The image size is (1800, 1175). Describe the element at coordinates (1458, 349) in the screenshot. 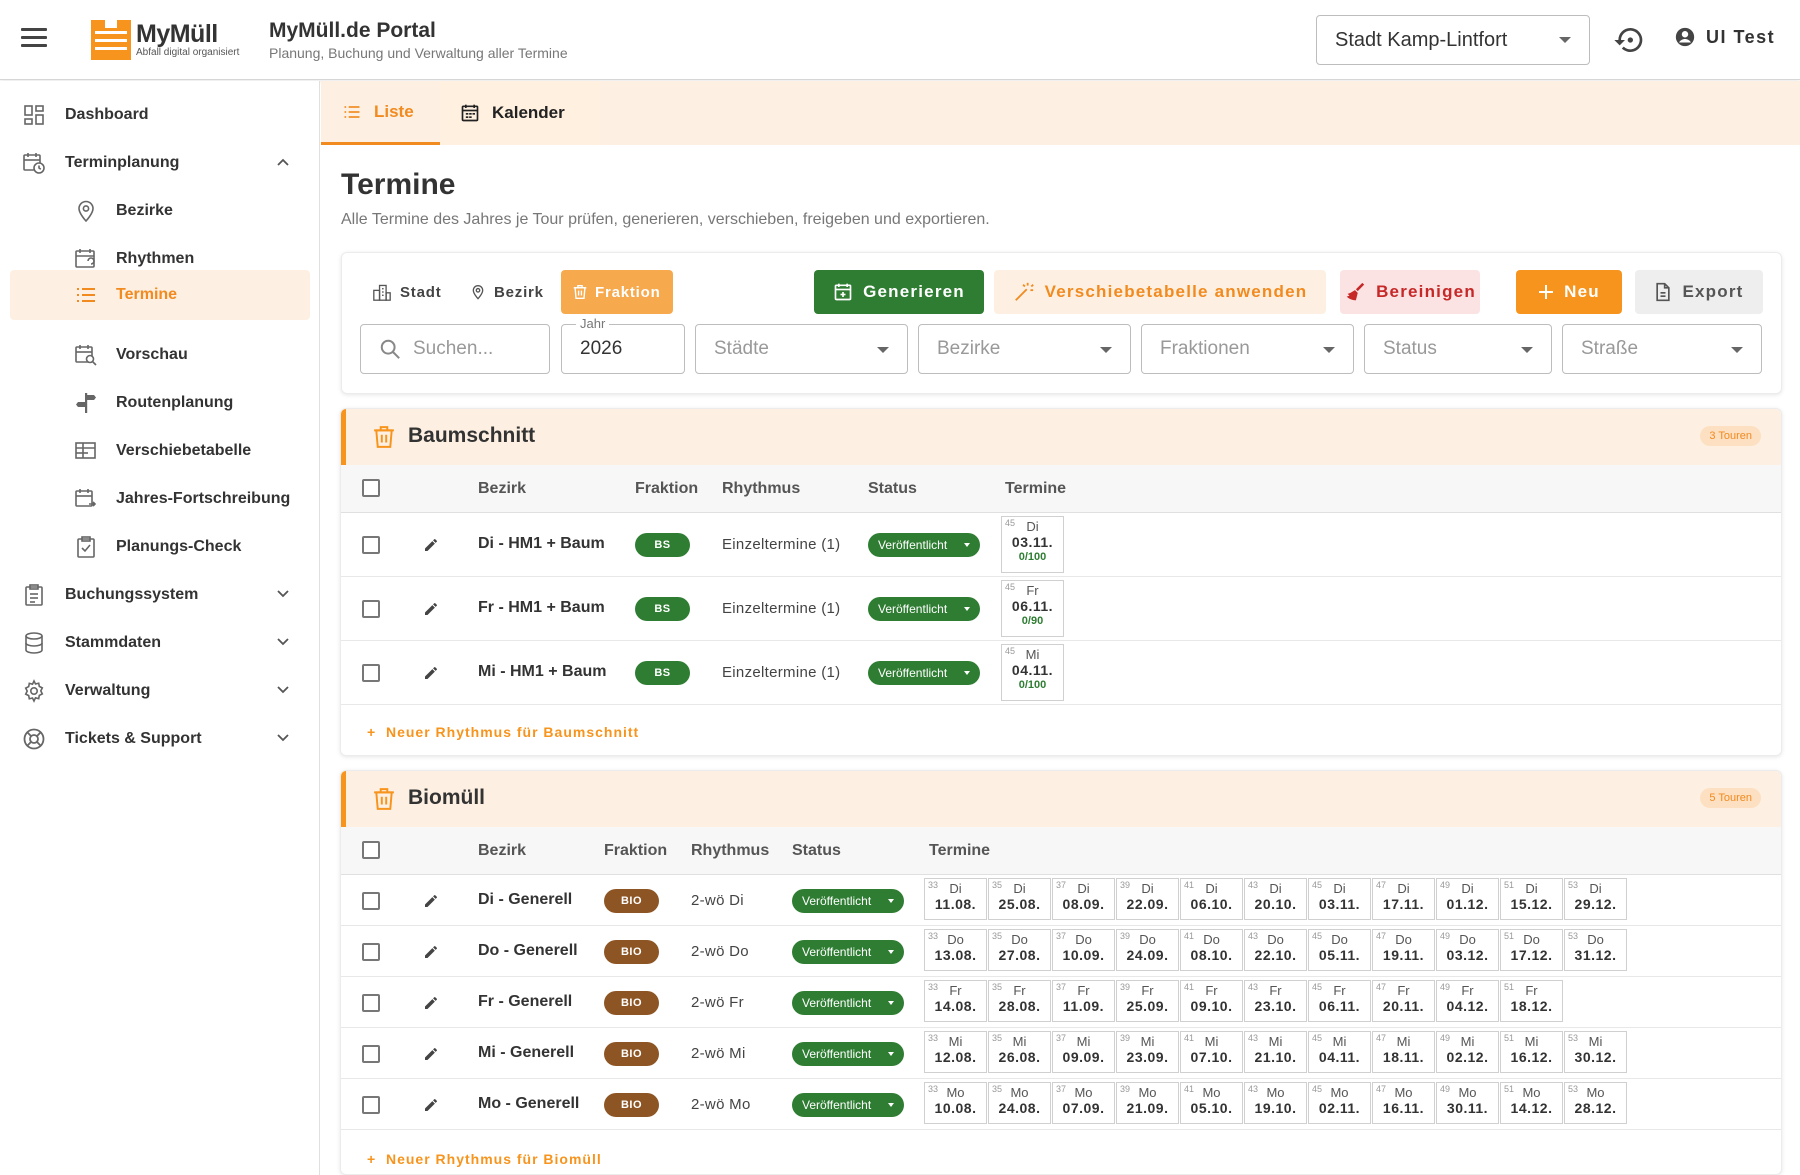

I see `status-select: Status` at that location.